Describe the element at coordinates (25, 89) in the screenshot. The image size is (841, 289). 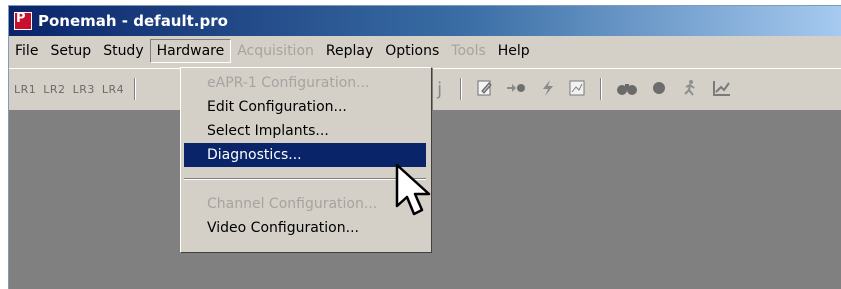
I see `toolbar-lr1-button: LR1` at that location.